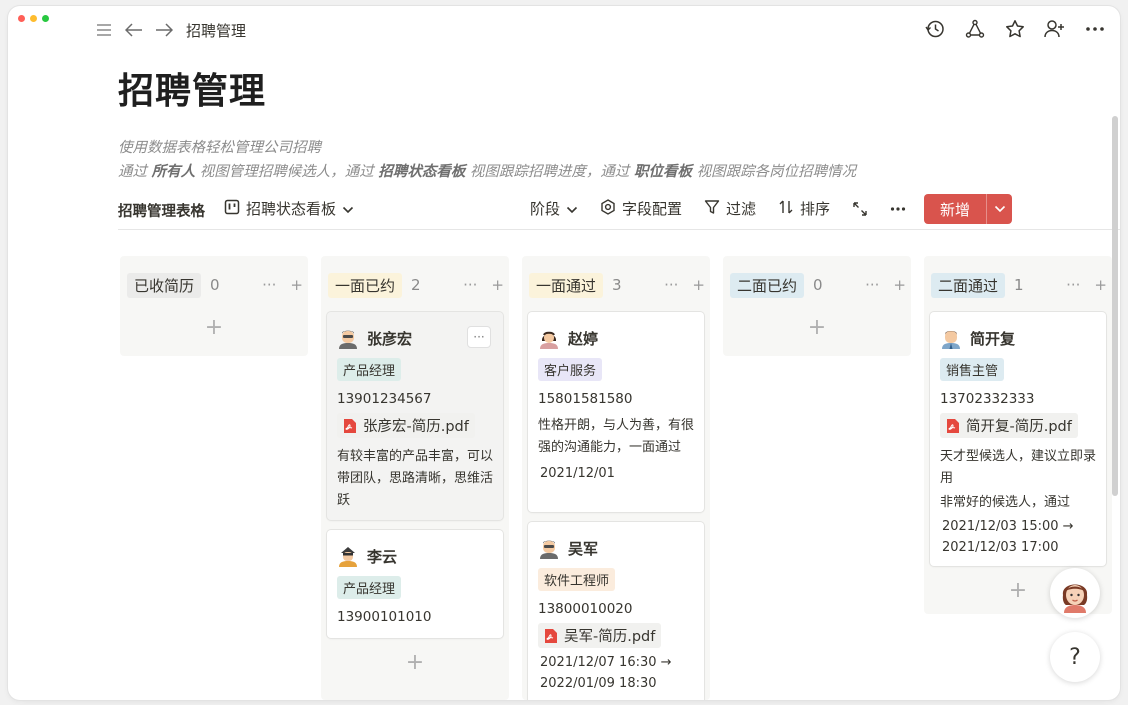  I want to click on column-tag: 一面通过, so click(566, 285).